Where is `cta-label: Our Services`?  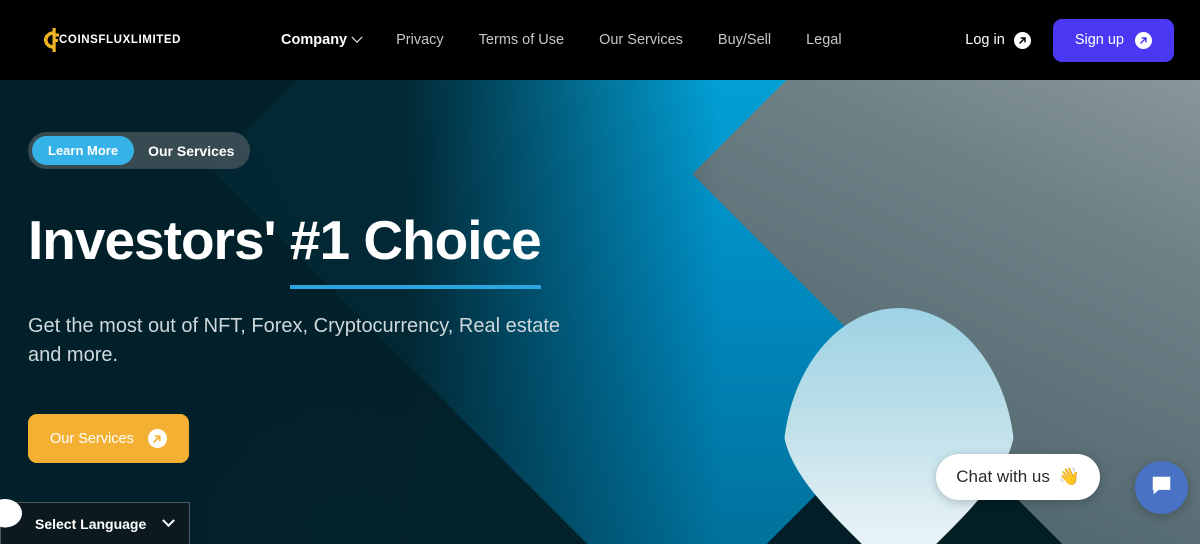
cta-label: Our Services is located at coordinates (92, 438).